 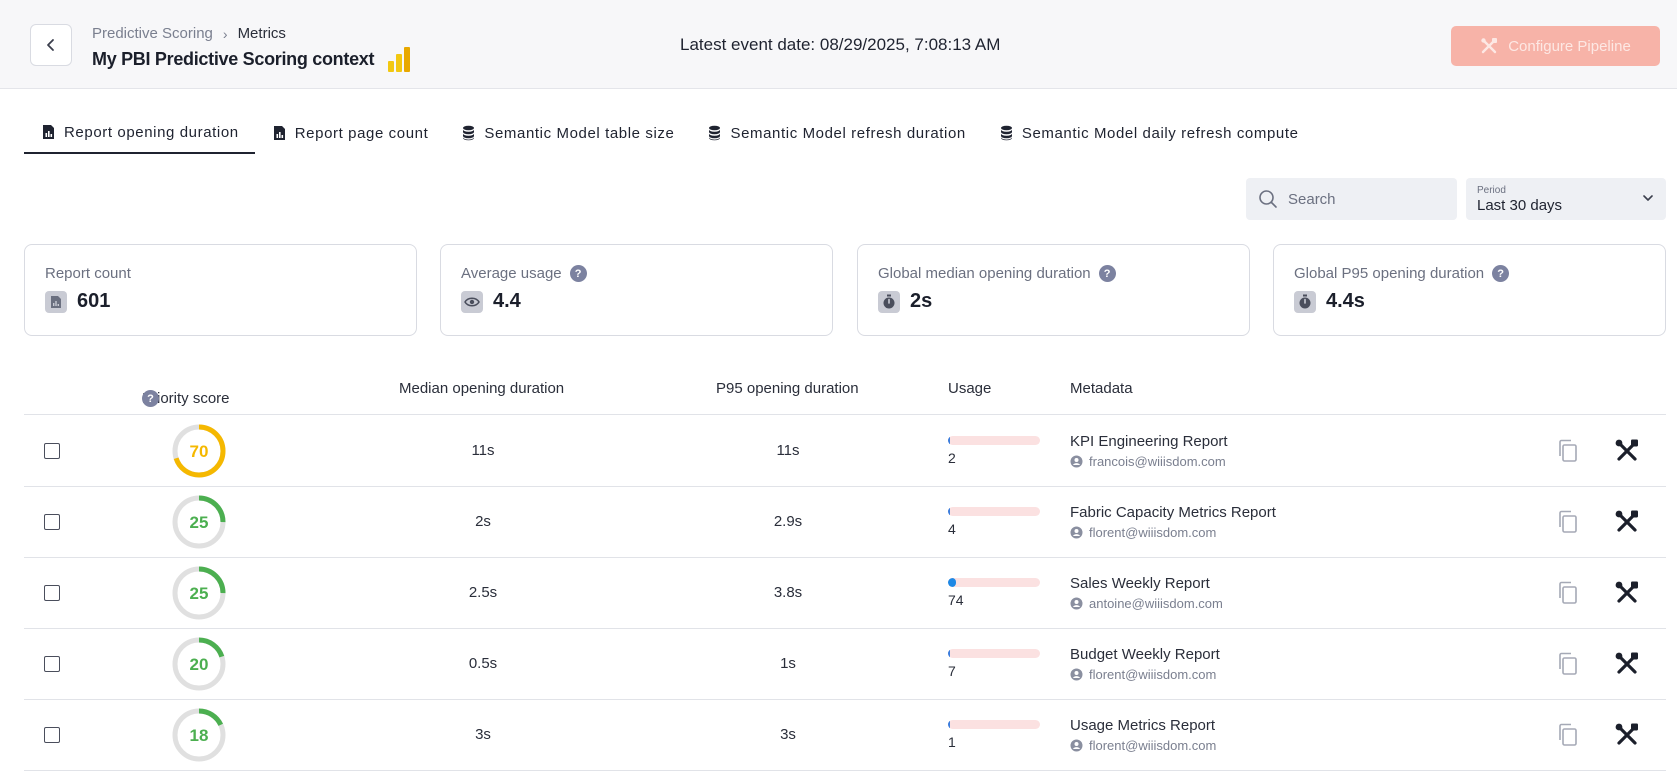 What do you see at coordinates (1389, 273) in the screenshot?
I see `card-label-text: Global P95 opening duration` at bounding box center [1389, 273].